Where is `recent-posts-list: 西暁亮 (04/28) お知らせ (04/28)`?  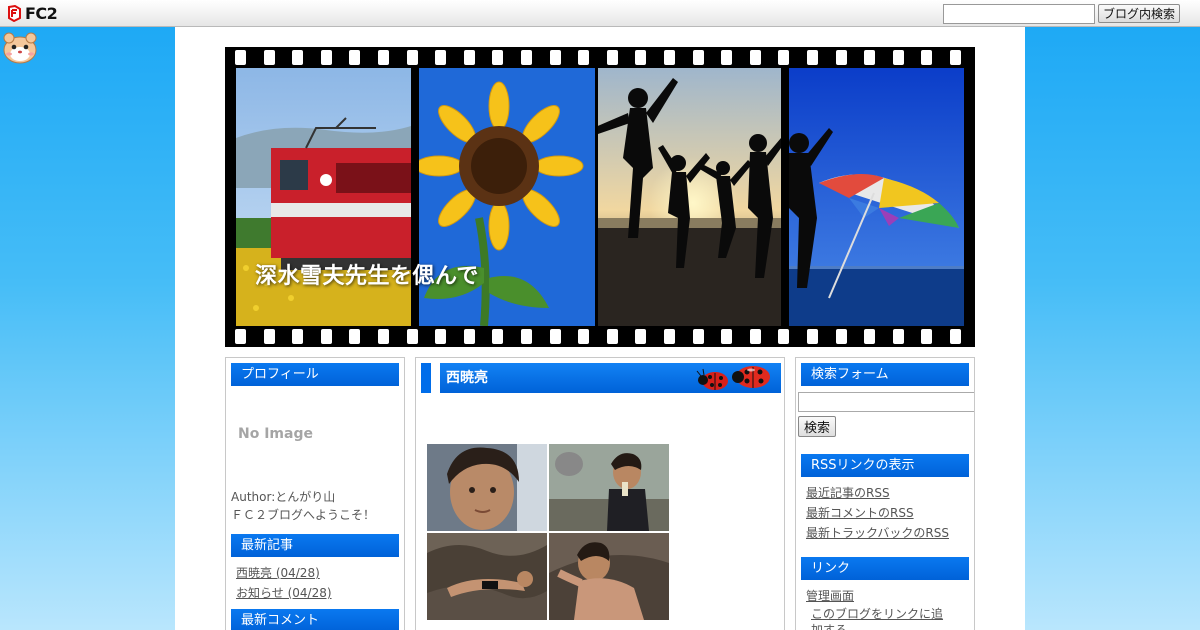
recent-posts-list: 西暁亮 (04/28) お知らせ (04/28) is located at coordinates (317, 583).